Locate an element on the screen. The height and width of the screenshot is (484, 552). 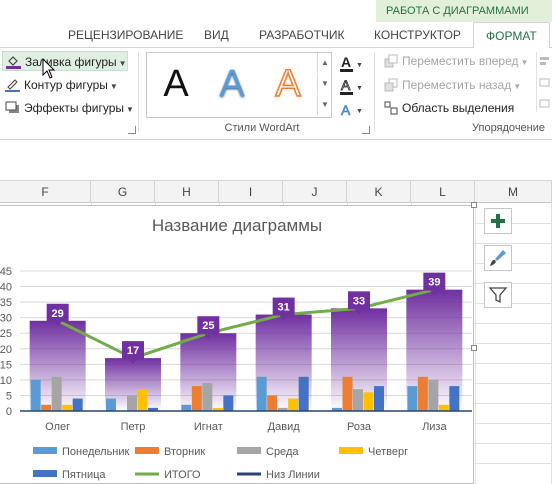
y-tick-label: 20 is located at coordinates (6, 350).